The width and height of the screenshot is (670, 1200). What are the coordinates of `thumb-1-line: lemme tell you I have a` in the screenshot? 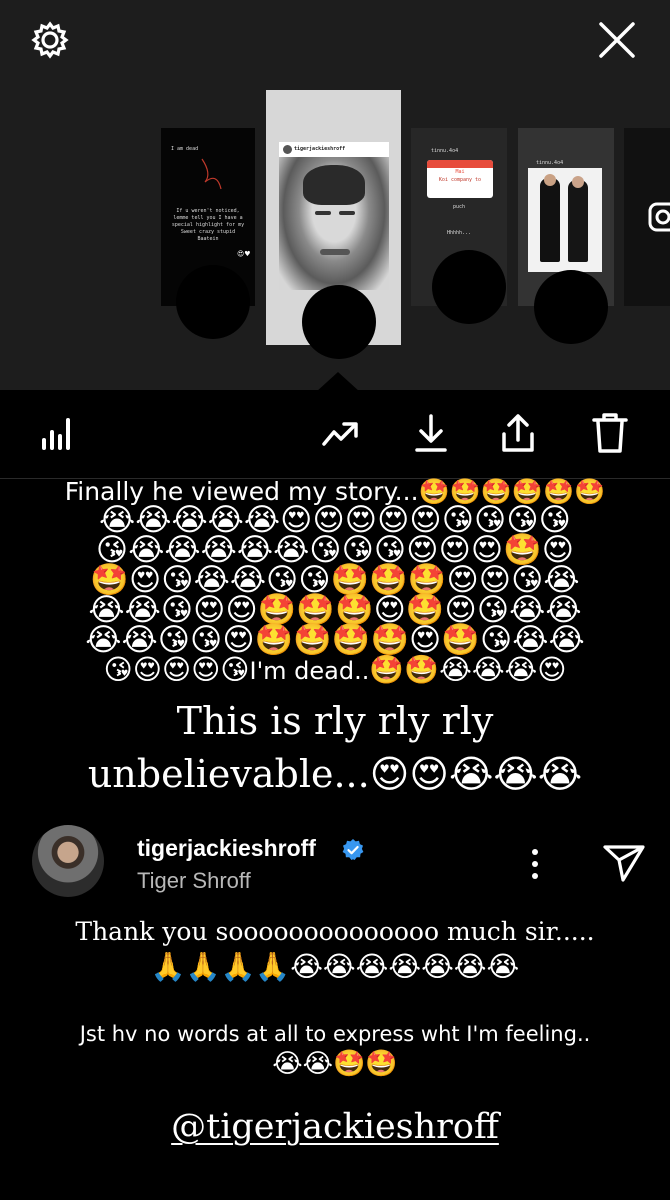 It's located at (208, 218).